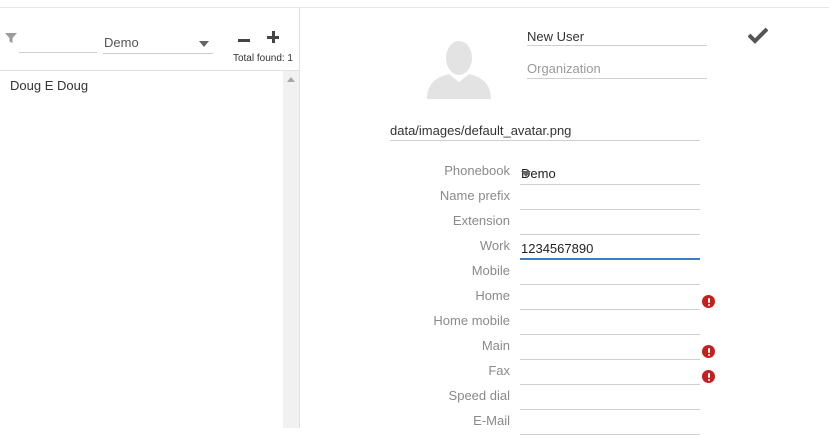 The image size is (829, 435). I want to click on mobile-row: Mobile, so click(555, 272).